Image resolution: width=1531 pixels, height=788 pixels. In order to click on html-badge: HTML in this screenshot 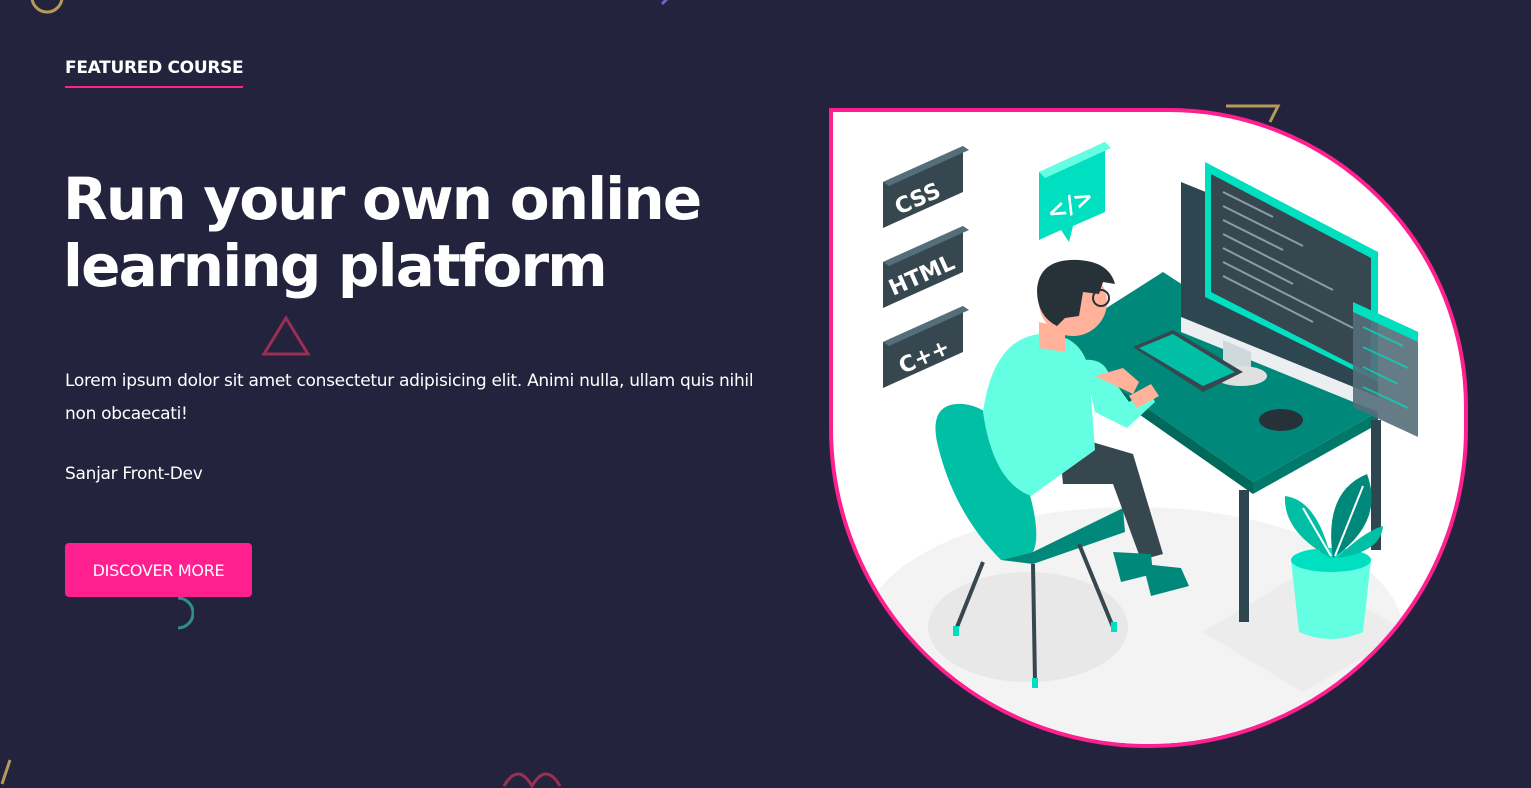, I will do `click(926, 267)`.